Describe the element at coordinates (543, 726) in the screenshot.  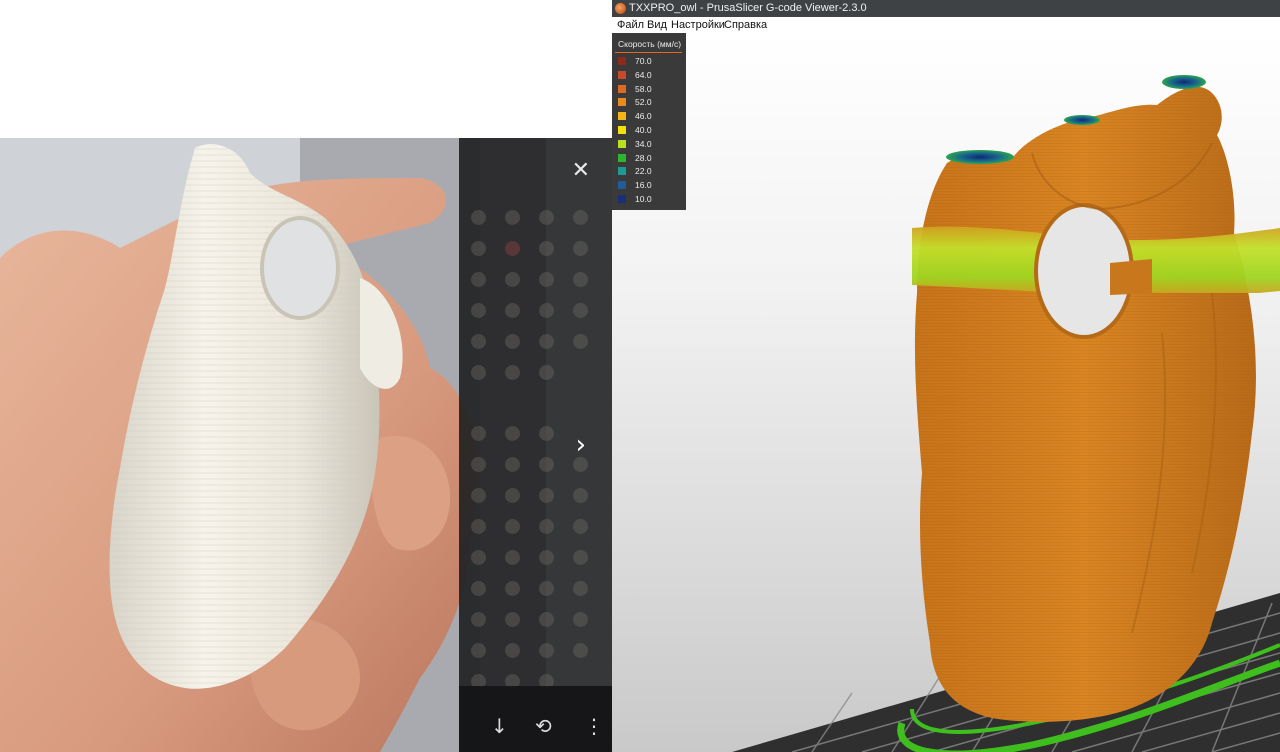
I see `rotate-icon: ⟲` at that location.